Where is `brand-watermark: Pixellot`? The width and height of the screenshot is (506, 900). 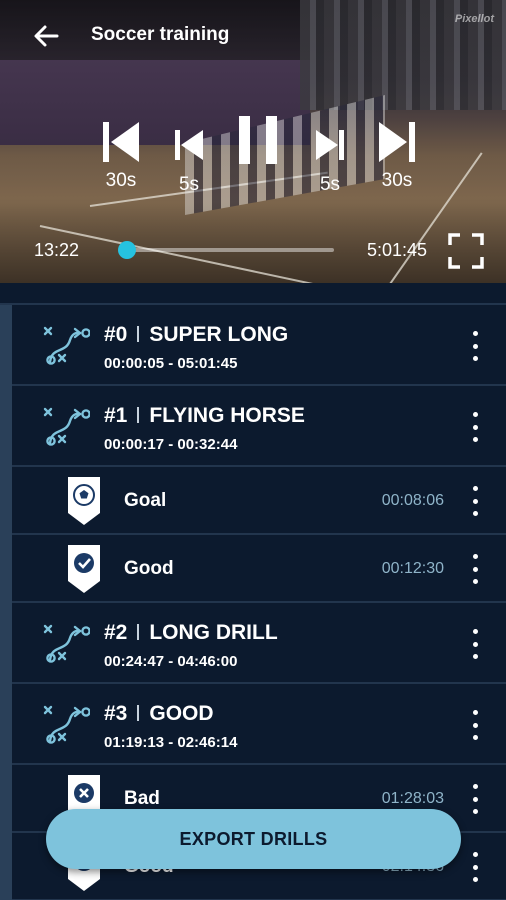
brand-watermark: Pixellot is located at coordinates (474, 19).